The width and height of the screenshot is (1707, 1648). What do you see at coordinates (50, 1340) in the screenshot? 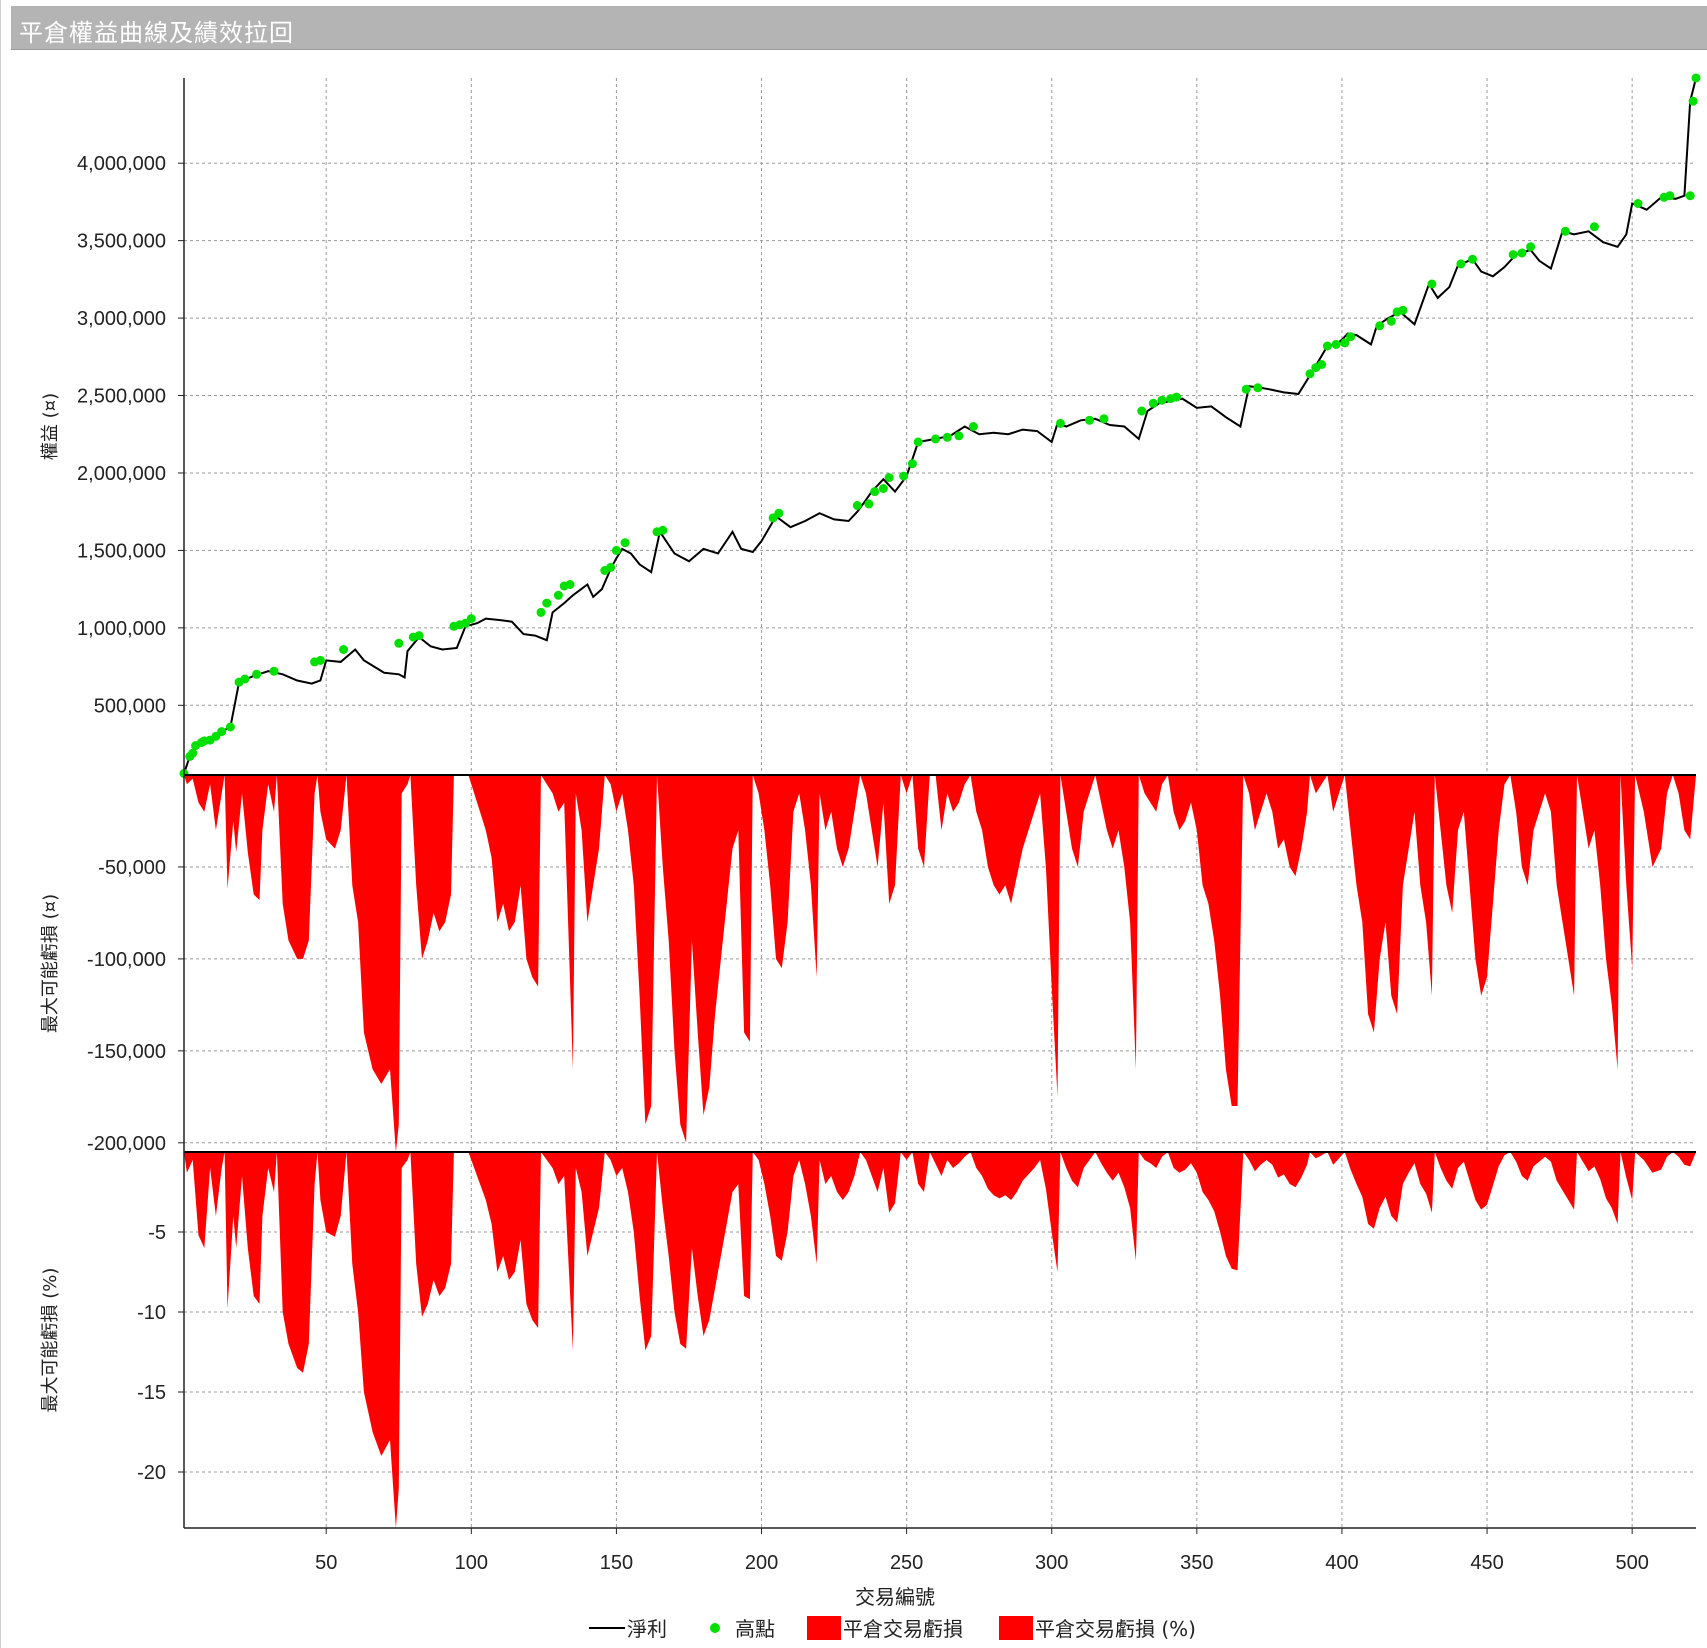
I see `drawdown_pct-ylabel: 最大可能虧損 (%)` at bounding box center [50, 1340].